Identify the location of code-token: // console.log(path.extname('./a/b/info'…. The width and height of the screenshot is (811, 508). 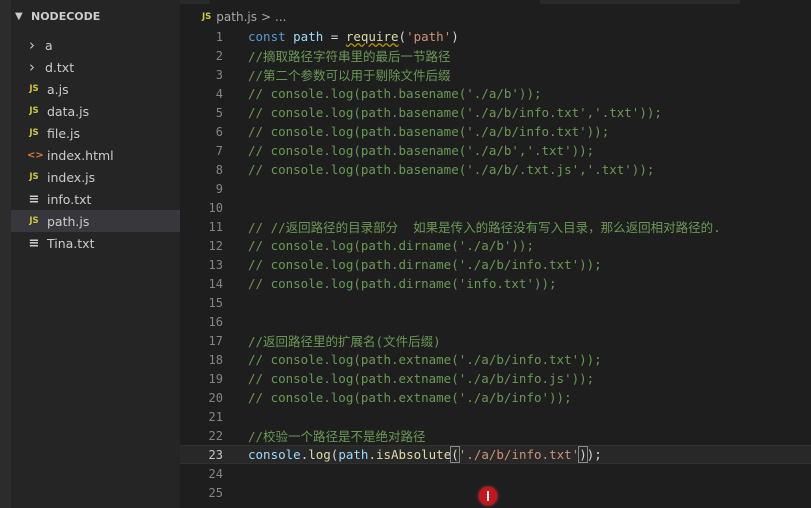
(410, 397).